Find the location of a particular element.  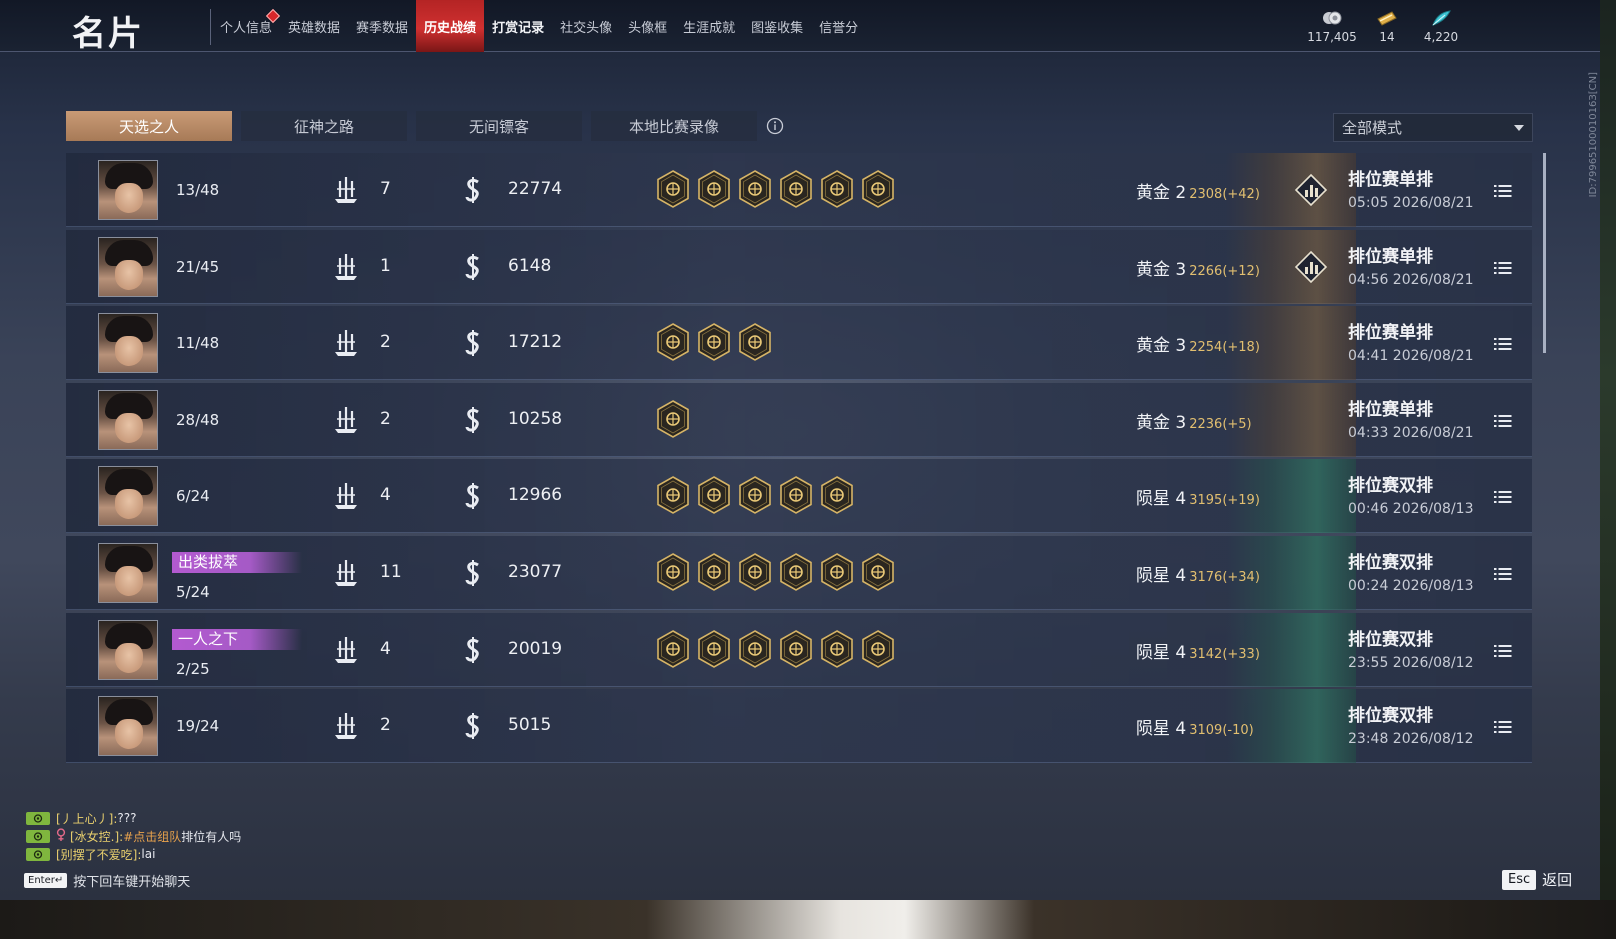

money-earned: 17212 is located at coordinates (535, 342).